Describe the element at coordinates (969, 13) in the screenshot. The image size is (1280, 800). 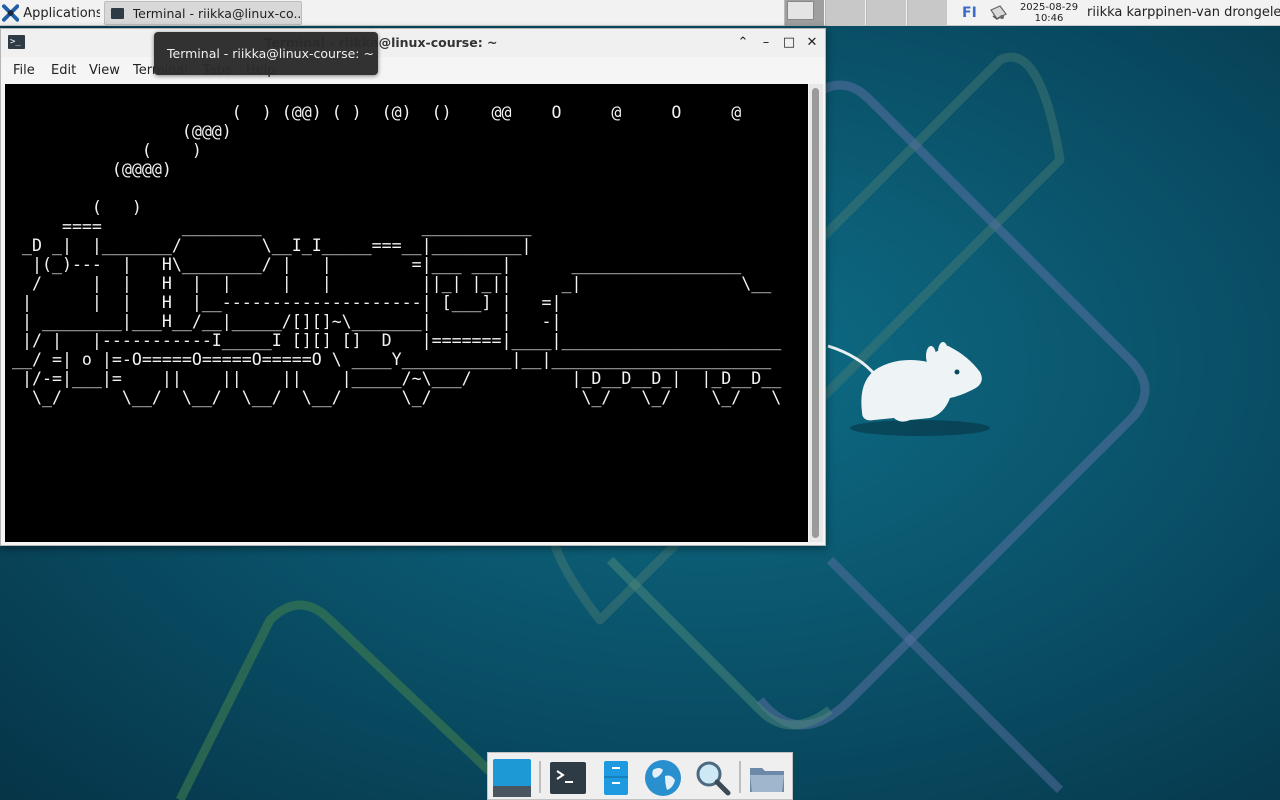
I see `keyboard-layout-indicator: FI` at that location.